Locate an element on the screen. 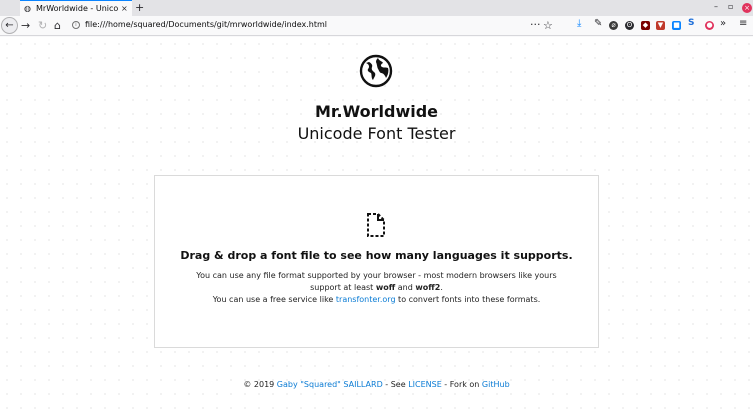  tab-title: MrWorldwide - Unicode Font Tester is located at coordinates (77, 8).